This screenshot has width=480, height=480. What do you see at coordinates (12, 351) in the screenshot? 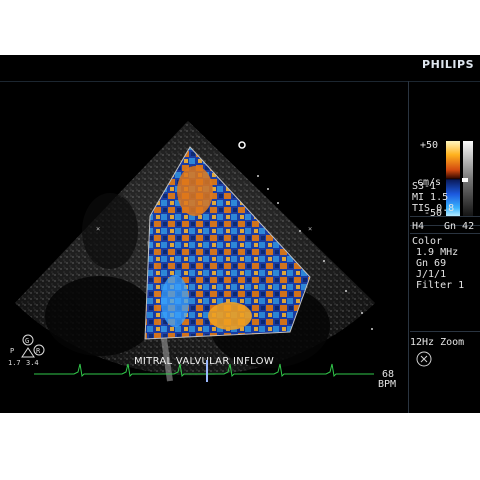
I see `orient-p: P` at bounding box center [12, 351].